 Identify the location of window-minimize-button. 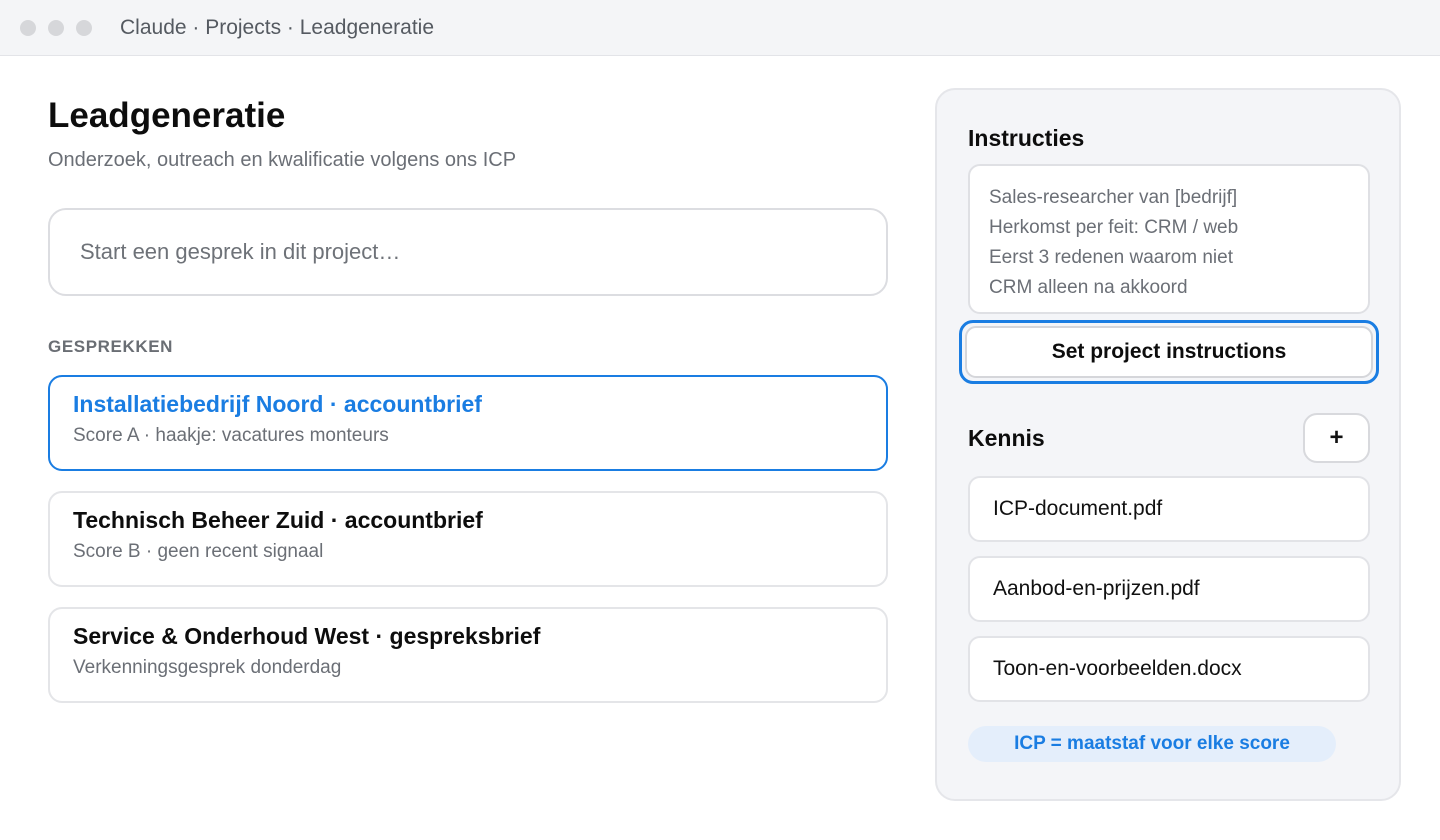
(56, 28).